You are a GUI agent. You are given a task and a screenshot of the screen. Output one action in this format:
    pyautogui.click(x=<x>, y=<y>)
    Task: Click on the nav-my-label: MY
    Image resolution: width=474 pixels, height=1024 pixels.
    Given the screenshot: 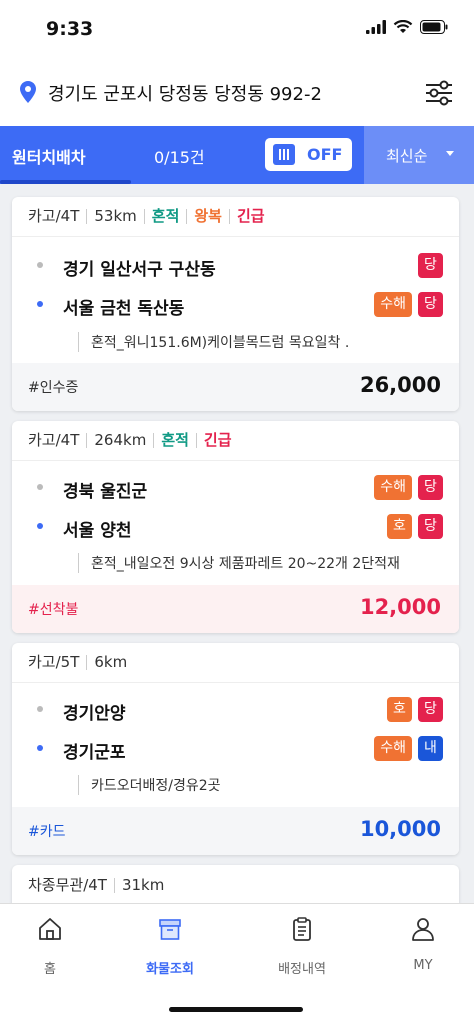 What is the action you would take?
    pyautogui.click(x=423, y=965)
    